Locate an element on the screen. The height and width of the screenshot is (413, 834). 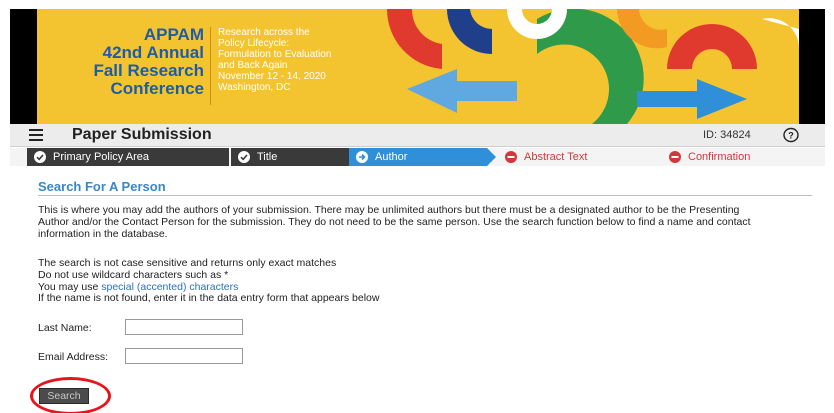
conference-title-line: APPAM is located at coordinates (173, 34).